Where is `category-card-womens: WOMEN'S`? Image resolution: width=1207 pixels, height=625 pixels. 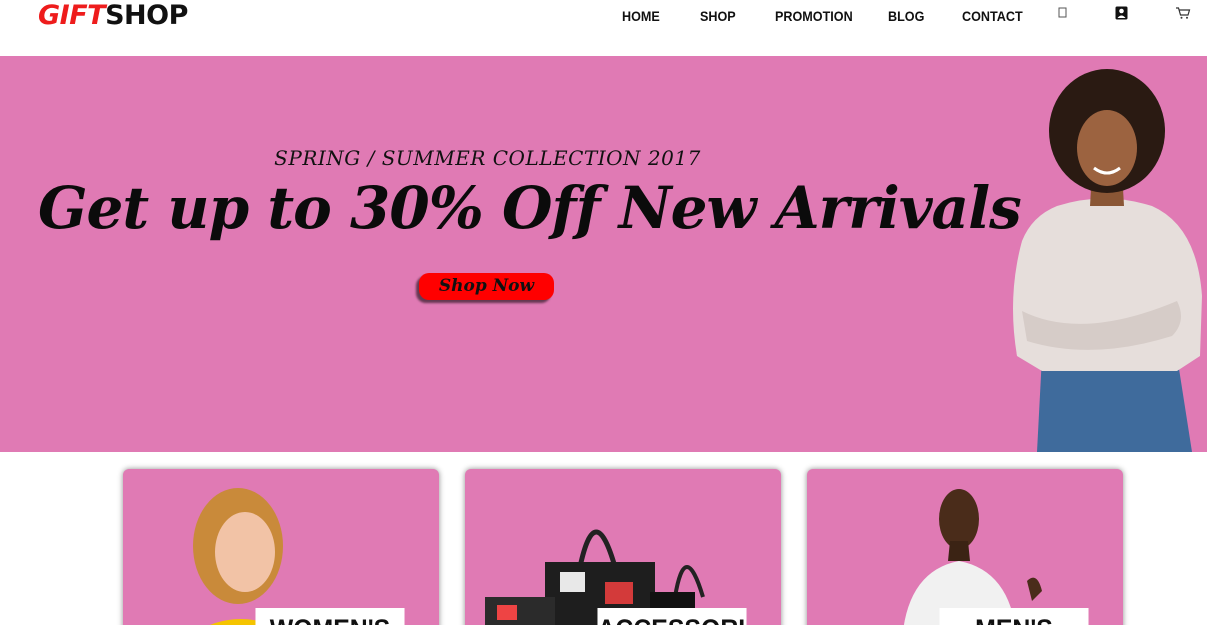 category-card-womens: WOMEN'S is located at coordinates (281, 547).